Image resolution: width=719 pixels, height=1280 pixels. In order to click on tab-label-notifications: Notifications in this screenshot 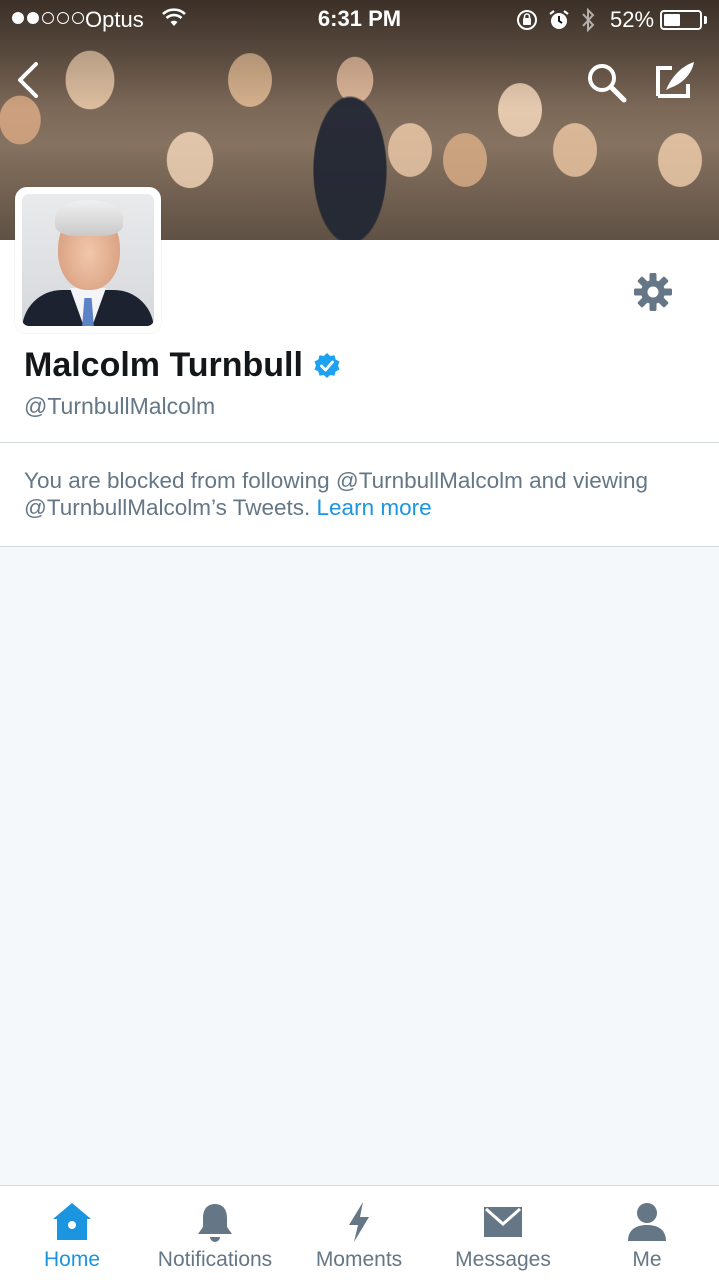, I will do `click(215, 1259)`.